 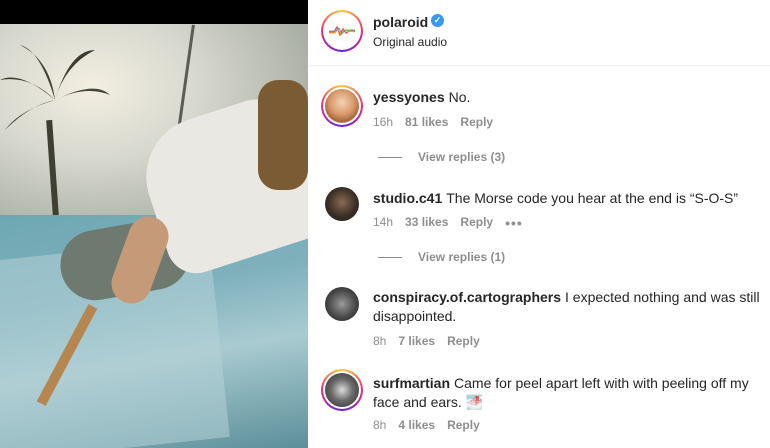 What do you see at coordinates (383, 122) in the screenshot?
I see `comment-time: 16h` at bounding box center [383, 122].